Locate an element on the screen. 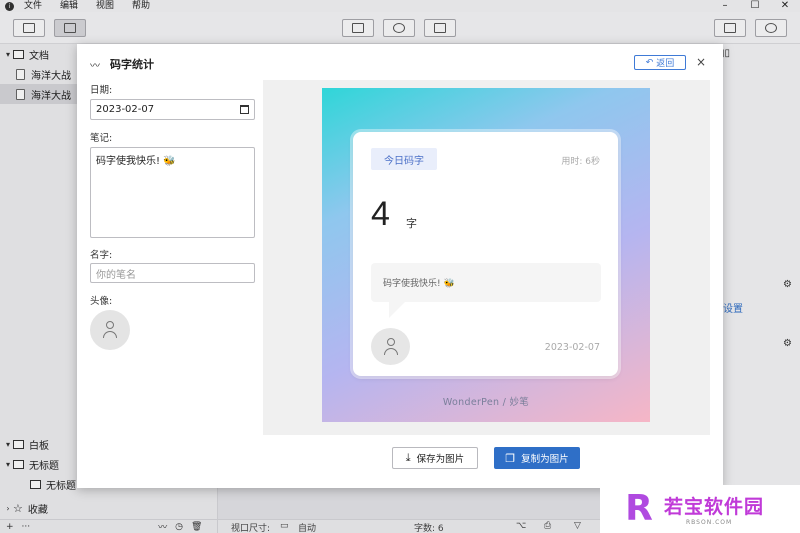  trend-chart-icon: 〰 is located at coordinates (95, 66).